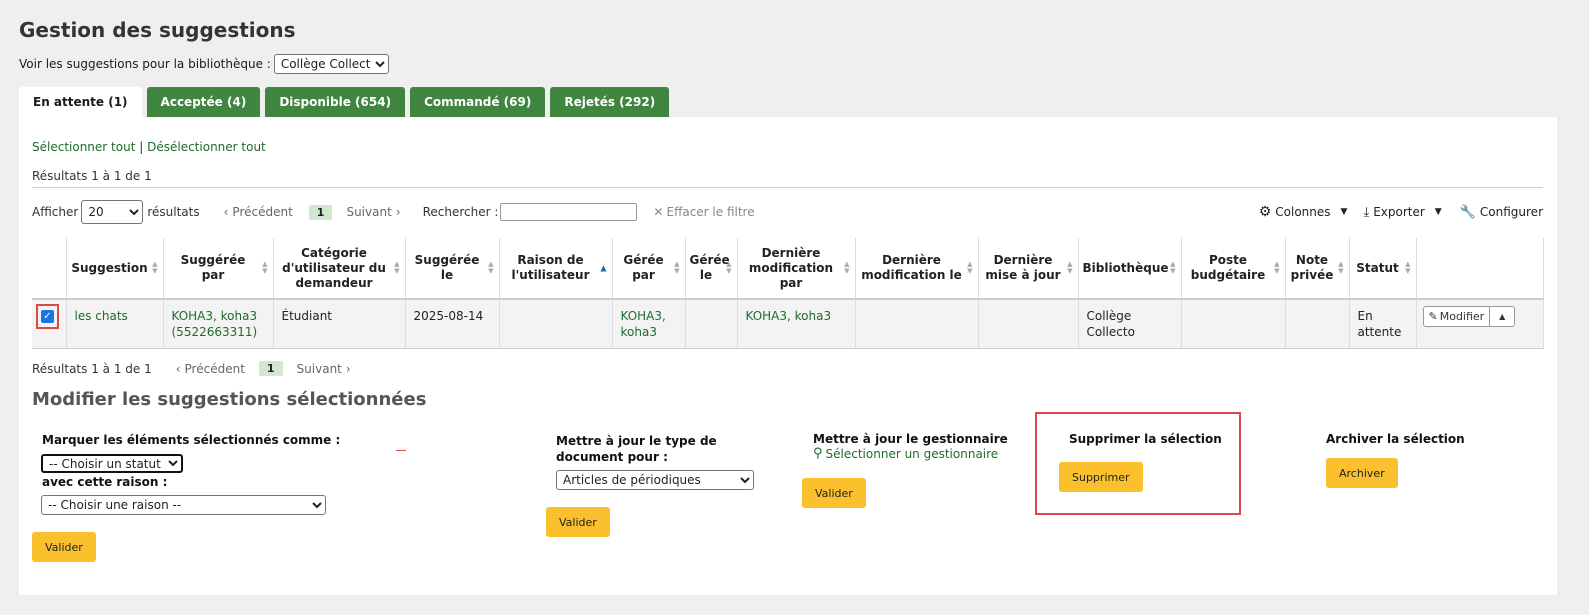 This screenshot has height=615, width=1589. I want to click on divider, so click(787, 187).